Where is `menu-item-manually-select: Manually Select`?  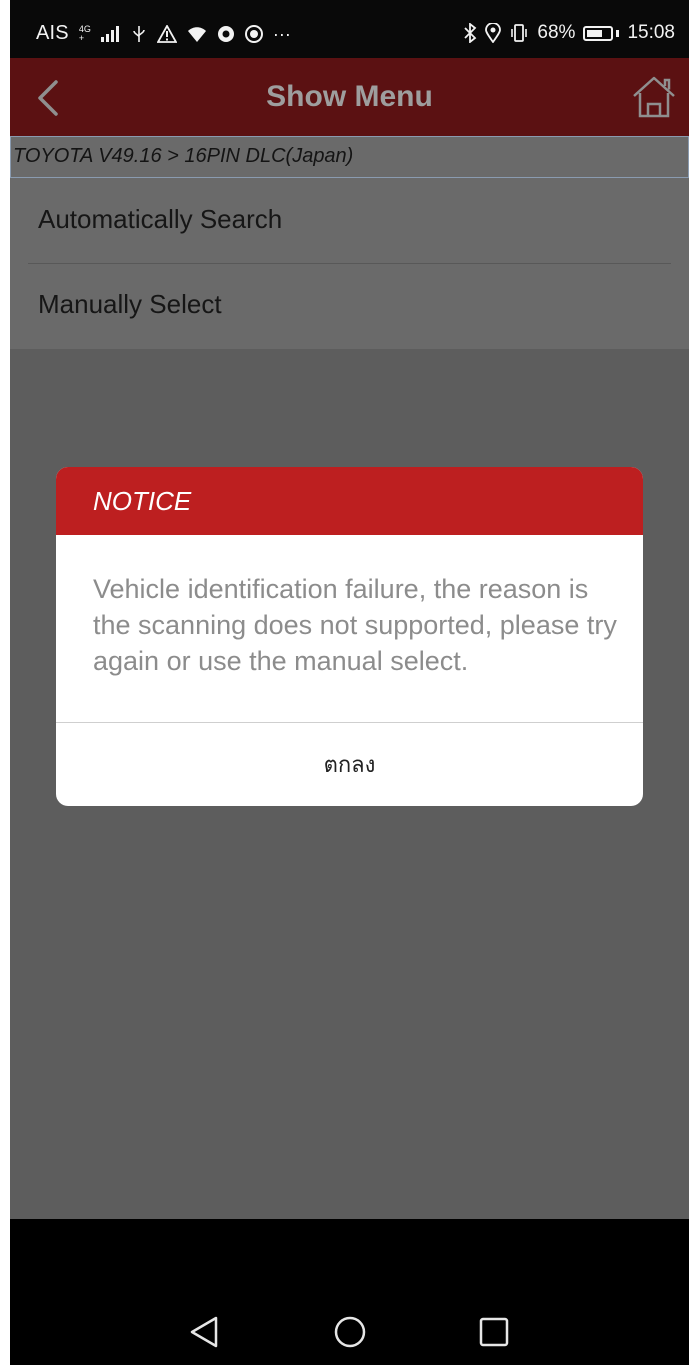 menu-item-manually-select: Manually Select is located at coordinates (349, 305).